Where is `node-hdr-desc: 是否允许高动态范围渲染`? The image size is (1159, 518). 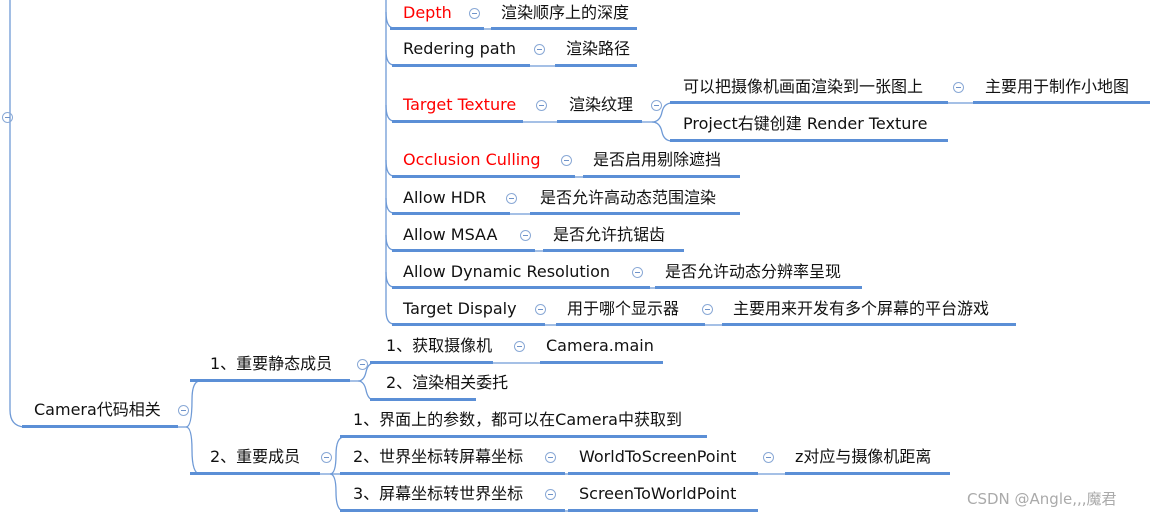
node-hdr-desc: 是否允许高动态范围渲染 is located at coordinates (628, 198).